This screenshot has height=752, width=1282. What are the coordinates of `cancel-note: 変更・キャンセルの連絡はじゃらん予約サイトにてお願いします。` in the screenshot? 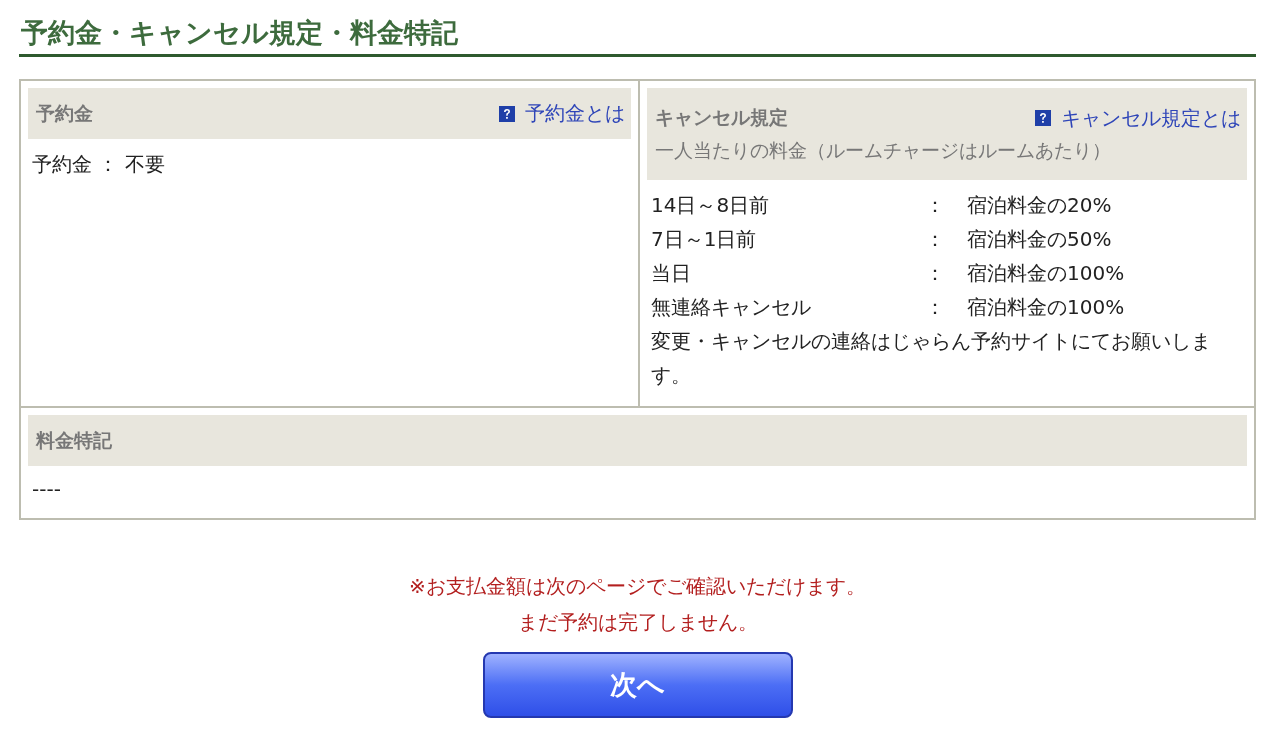 It's located at (931, 358).